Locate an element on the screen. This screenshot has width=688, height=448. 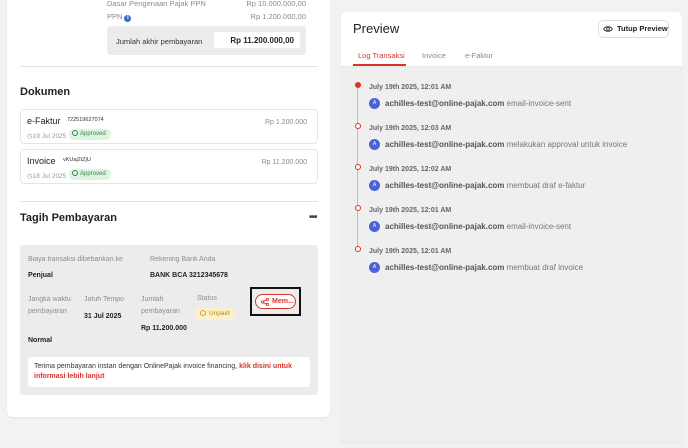
biaya-value: Penjual is located at coordinates (40, 275).